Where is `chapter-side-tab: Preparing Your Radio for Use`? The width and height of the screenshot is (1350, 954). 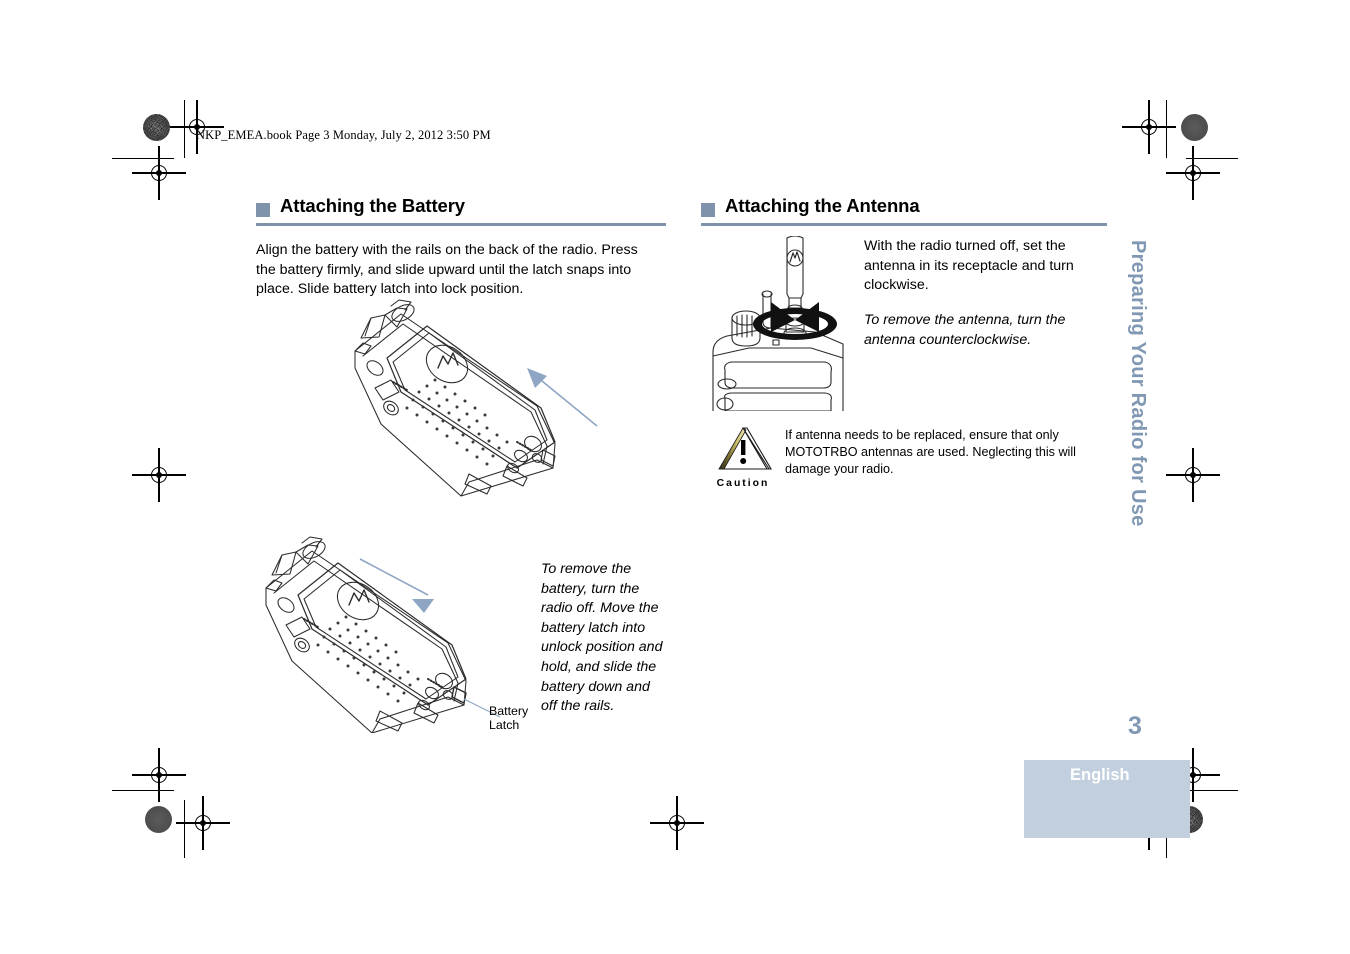 chapter-side-tab: Preparing Your Radio for Use is located at coordinates (1138, 400).